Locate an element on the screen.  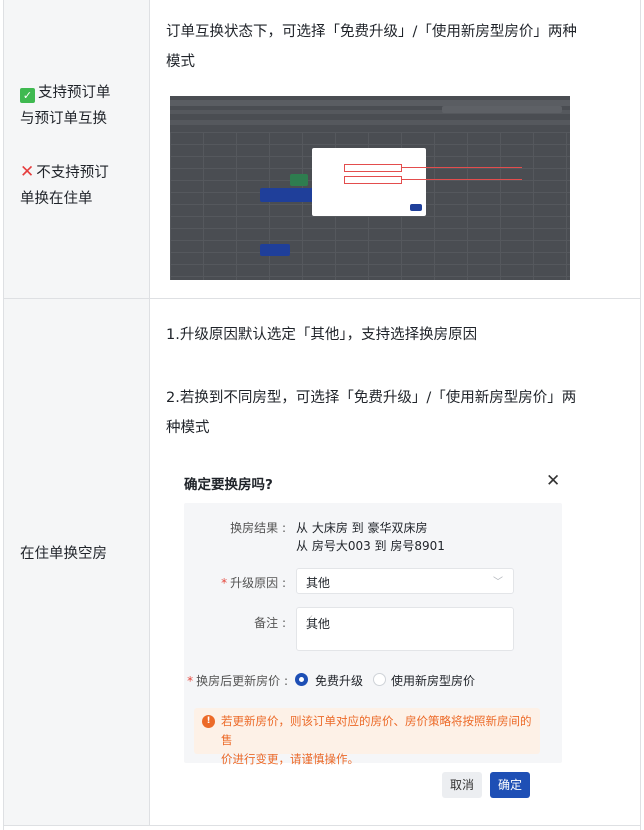
dialog-title: 确定要换房吗? is located at coordinates (228, 485).